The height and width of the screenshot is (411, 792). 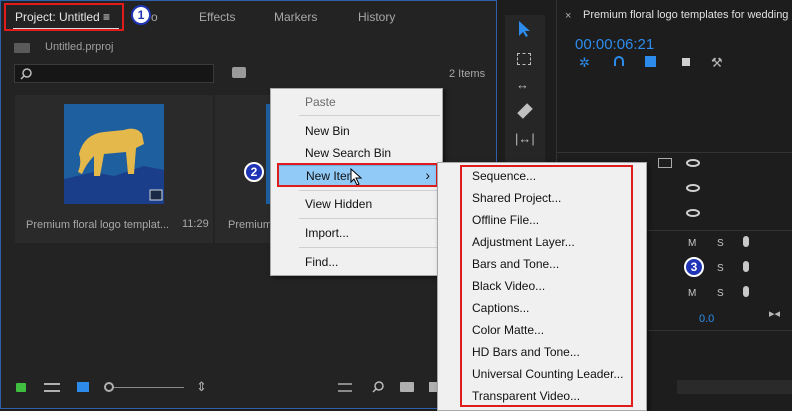 I want to click on clip-preview-image, so click(x=114, y=154).